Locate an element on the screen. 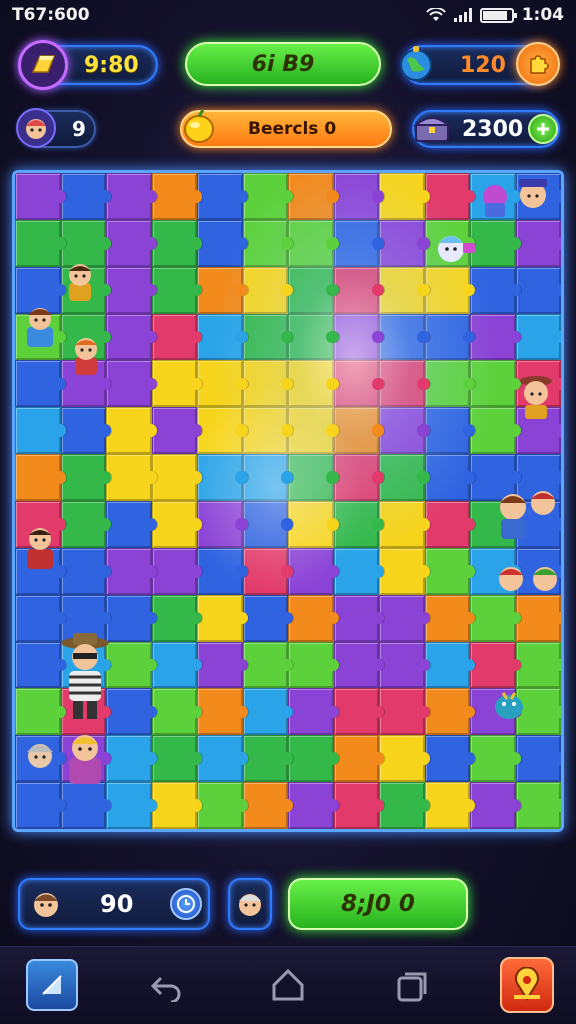 This screenshot has height=1024, width=576. add-coins-button is located at coordinates (543, 129).